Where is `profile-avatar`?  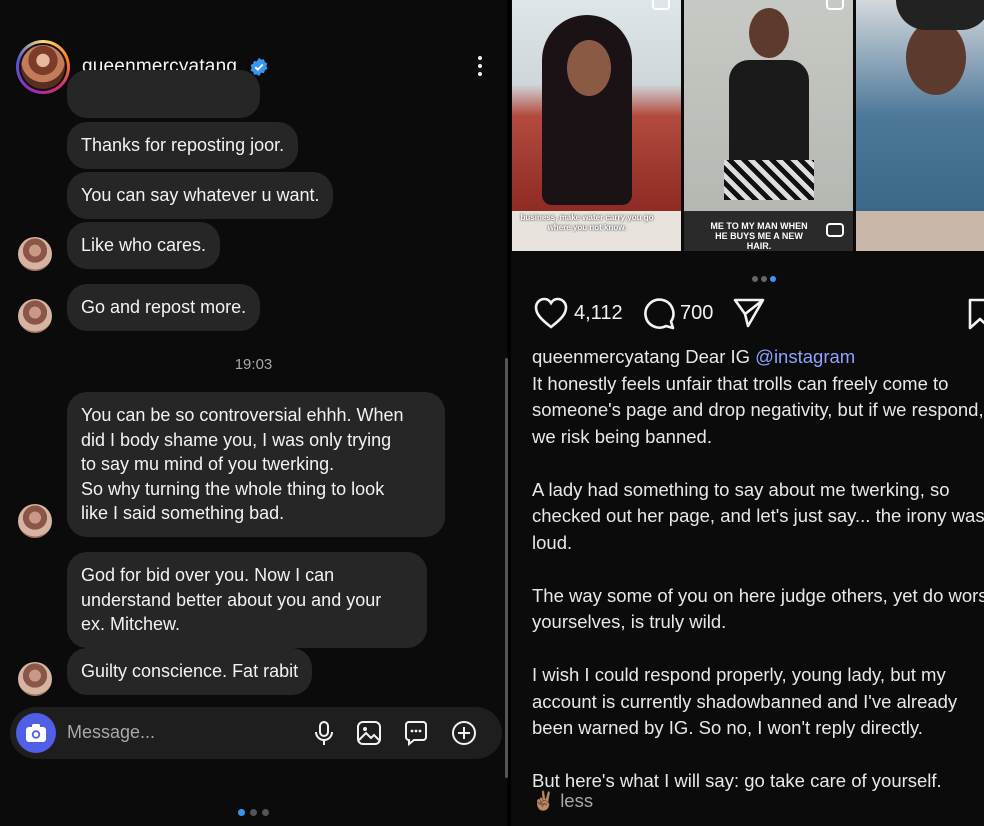
profile-avatar is located at coordinates (43, 67).